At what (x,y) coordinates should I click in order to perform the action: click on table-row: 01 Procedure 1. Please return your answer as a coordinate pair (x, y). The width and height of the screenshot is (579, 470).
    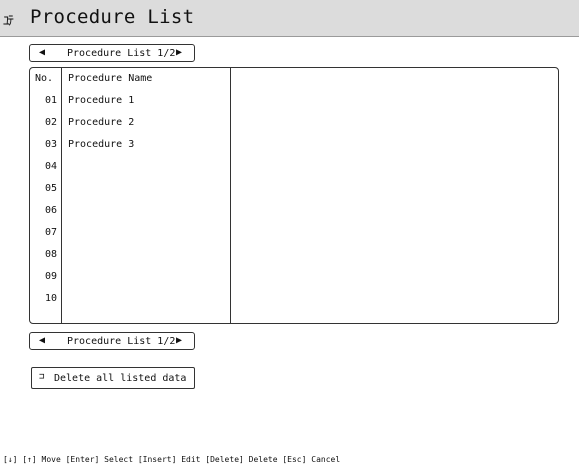
    Looking at the image, I should click on (294, 101).